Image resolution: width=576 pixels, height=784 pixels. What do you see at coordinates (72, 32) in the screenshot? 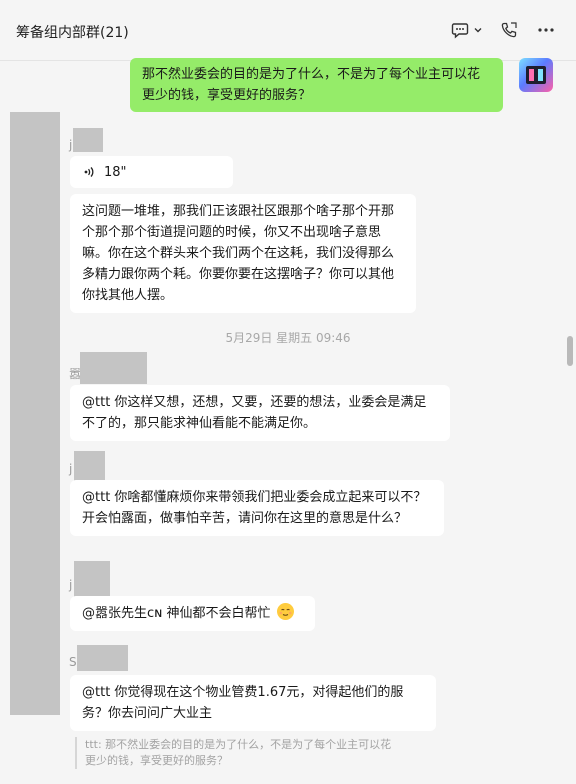
I see `chat-title: 筹备组内部群(21)` at bounding box center [72, 32].